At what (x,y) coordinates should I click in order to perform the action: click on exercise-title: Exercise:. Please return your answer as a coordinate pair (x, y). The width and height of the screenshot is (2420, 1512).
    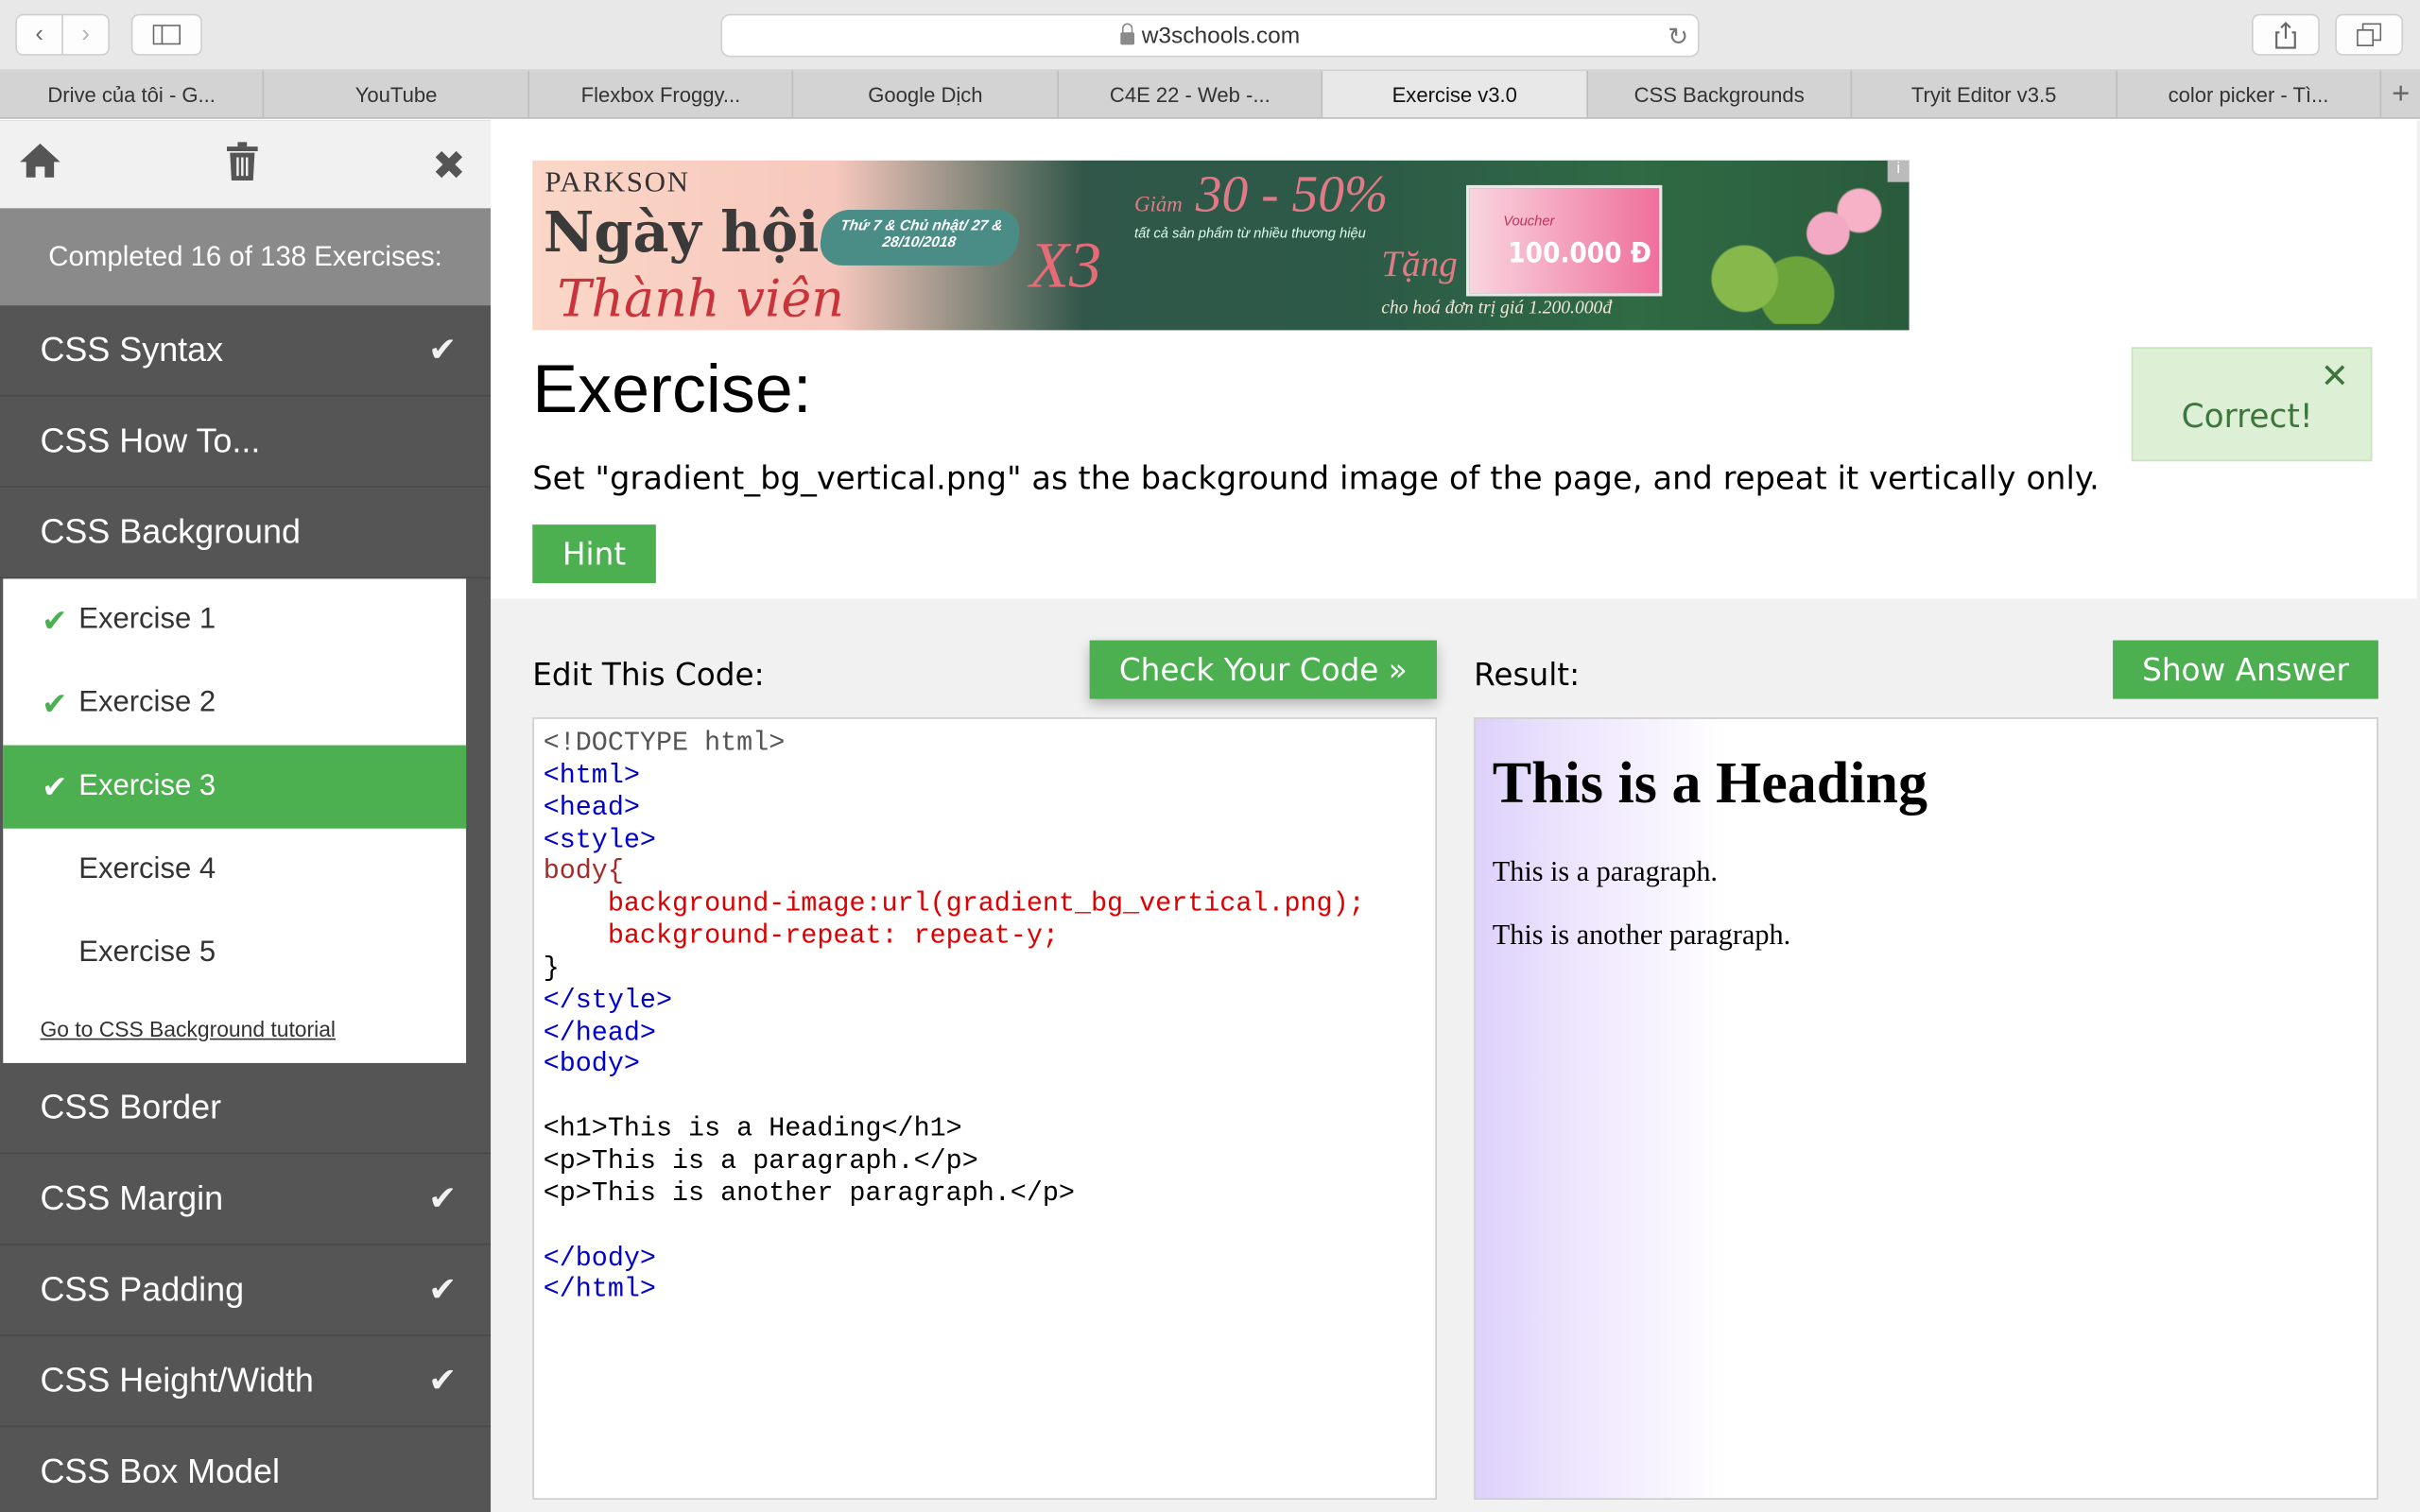
    Looking at the image, I should click on (672, 390).